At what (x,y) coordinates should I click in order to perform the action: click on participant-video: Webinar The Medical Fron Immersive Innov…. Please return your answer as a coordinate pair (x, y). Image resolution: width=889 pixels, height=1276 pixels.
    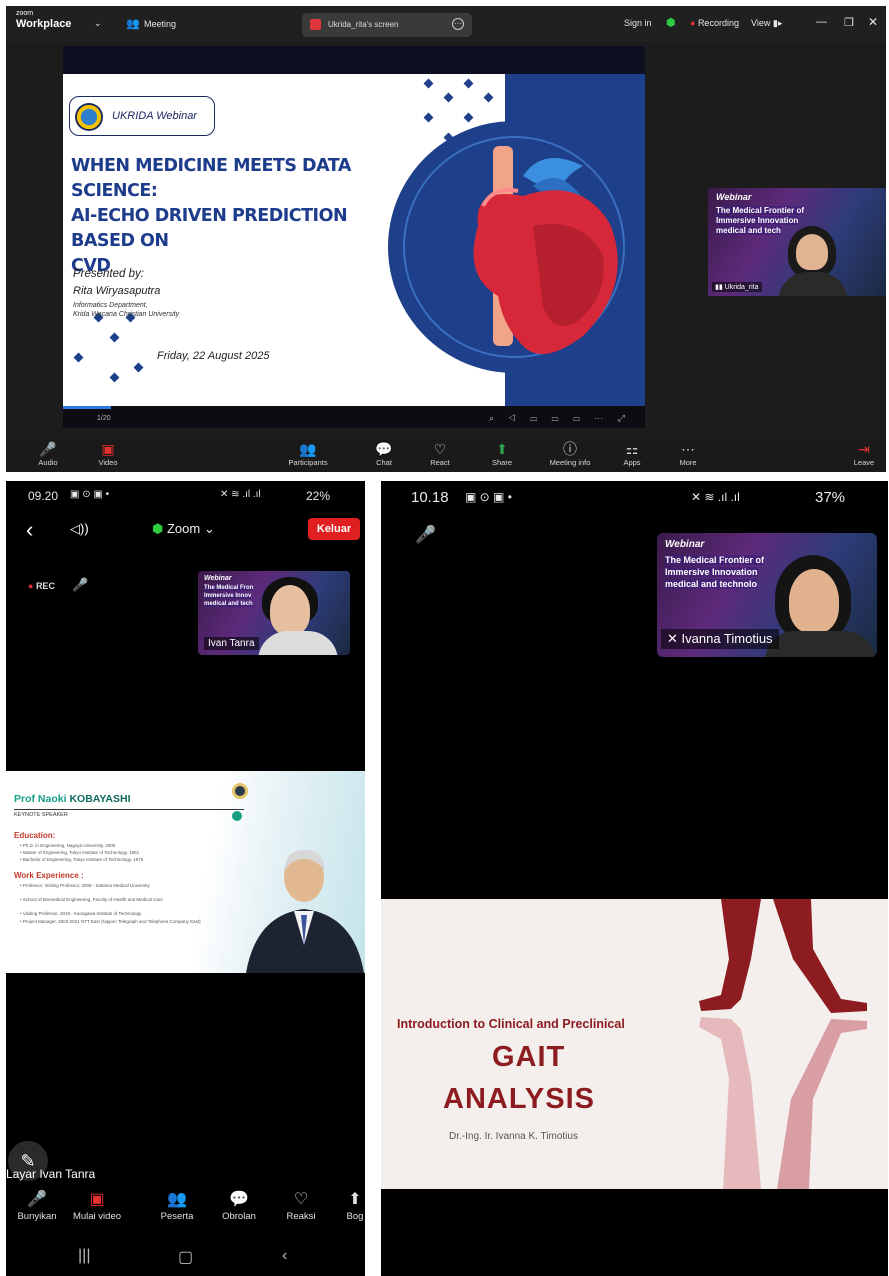
    Looking at the image, I should click on (274, 613).